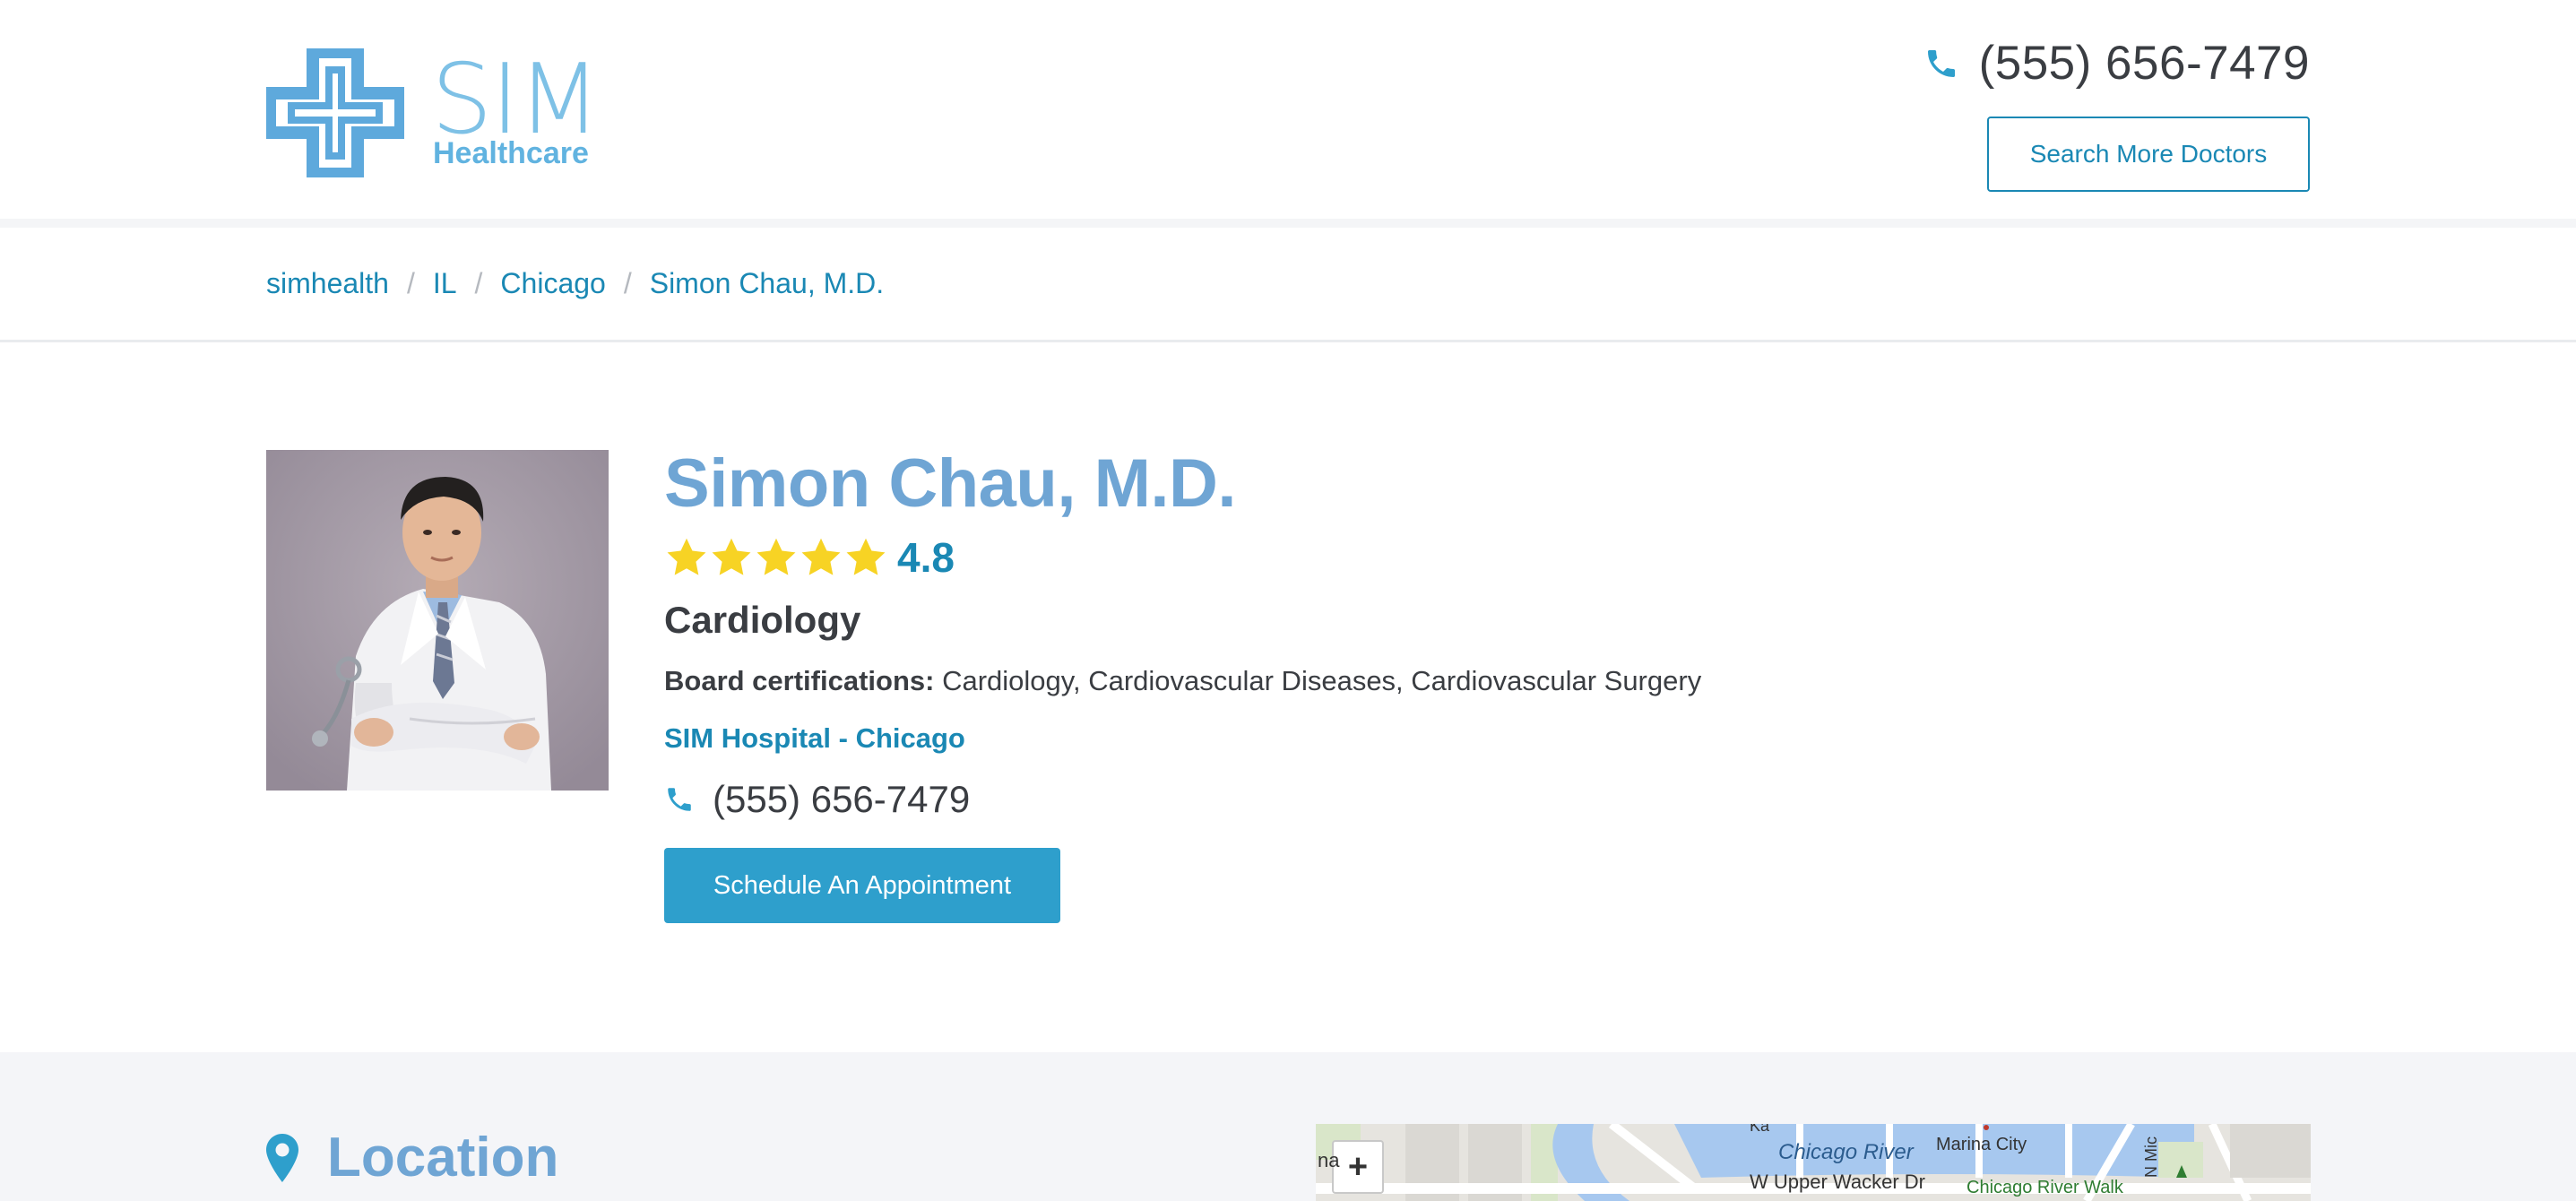  I want to click on doctor-photo, so click(437, 620).